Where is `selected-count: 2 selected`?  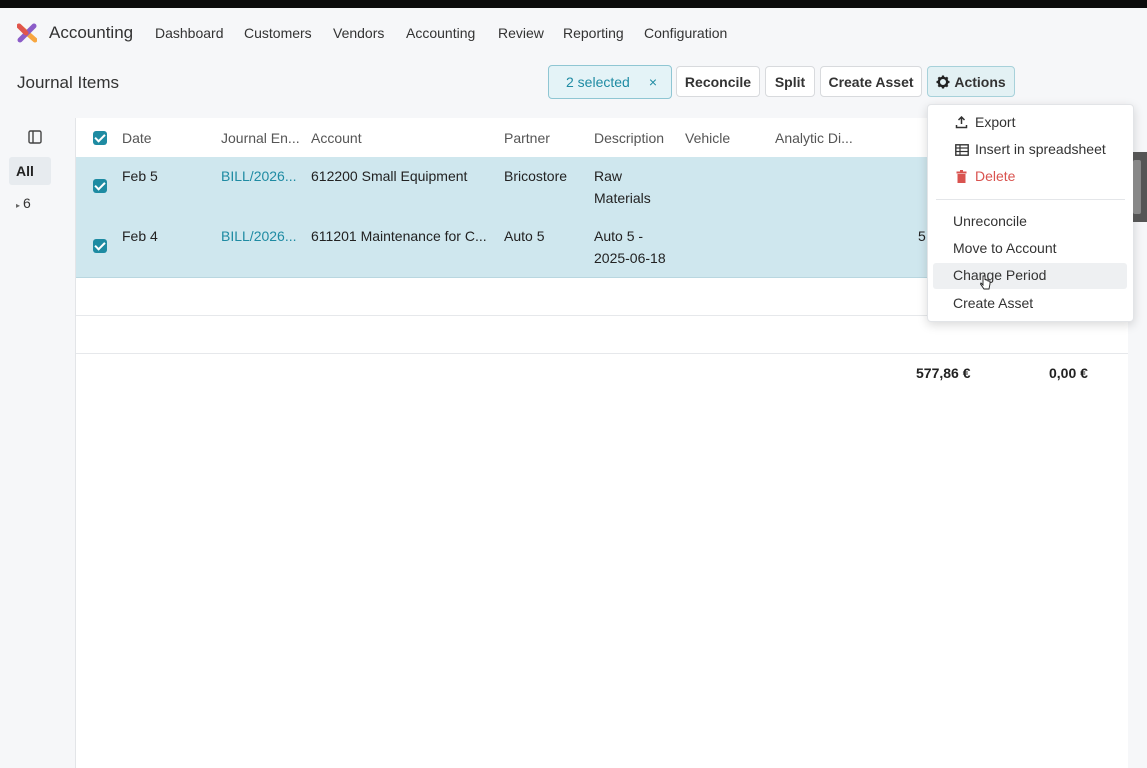
selected-count: 2 selected is located at coordinates (598, 82).